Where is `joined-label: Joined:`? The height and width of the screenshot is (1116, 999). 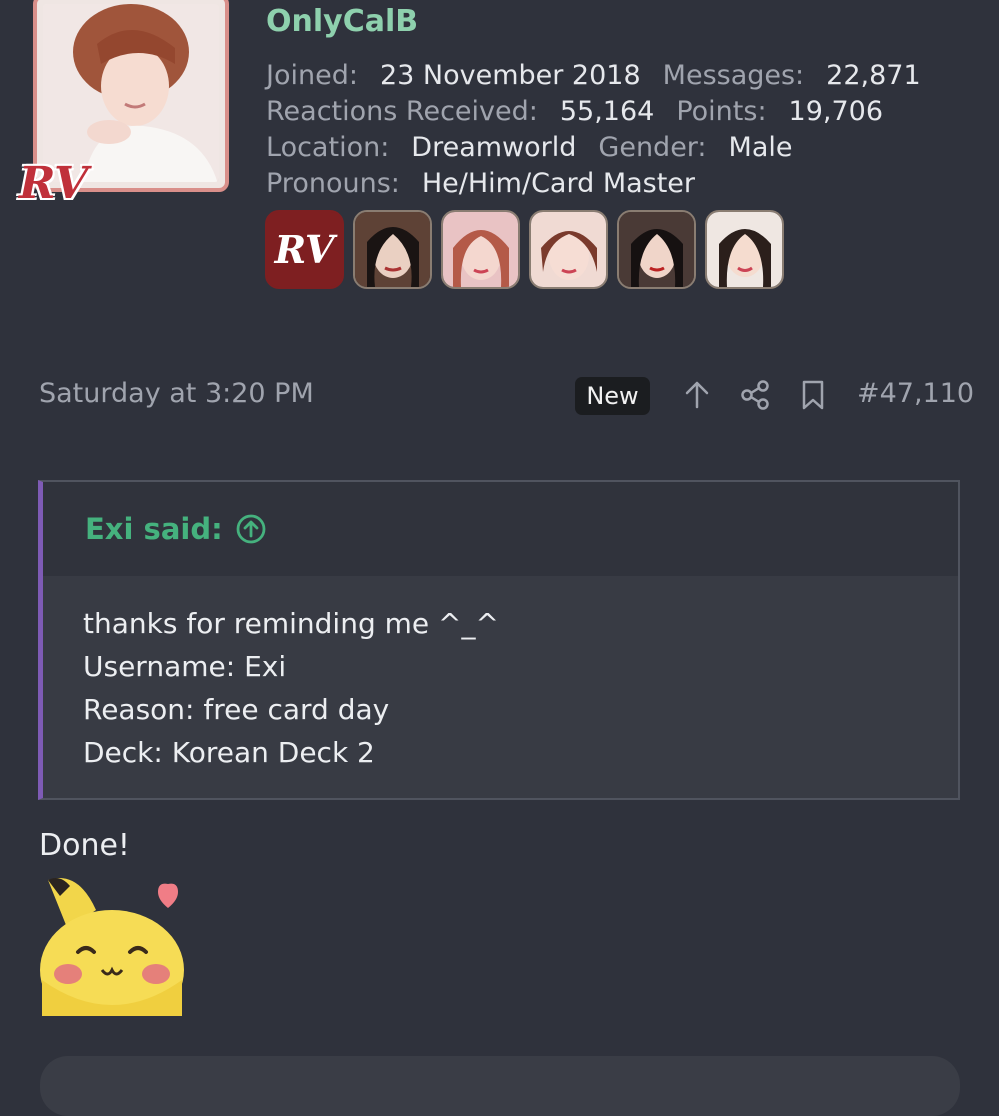 joined-label: Joined: is located at coordinates (312, 75).